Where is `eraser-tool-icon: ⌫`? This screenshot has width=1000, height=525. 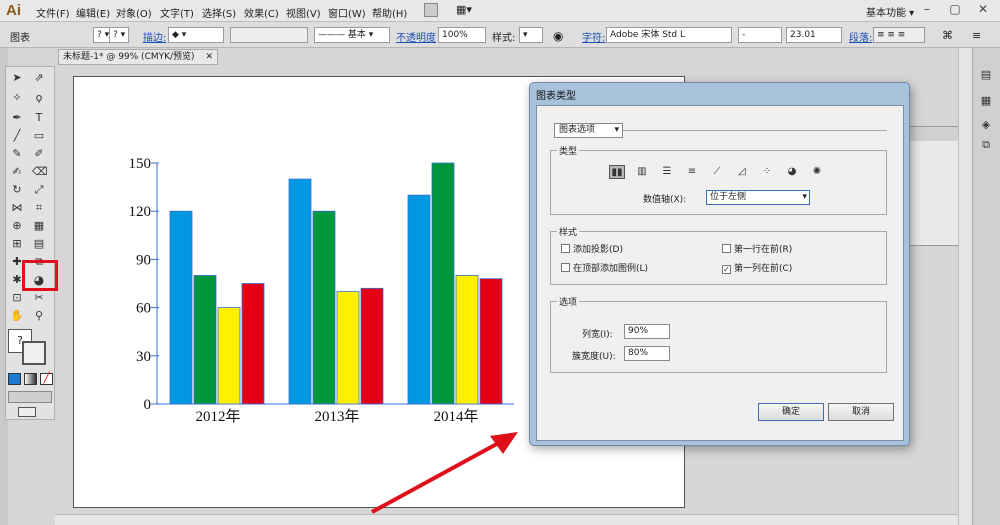 eraser-tool-icon: ⌫ is located at coordinates (40, 172).